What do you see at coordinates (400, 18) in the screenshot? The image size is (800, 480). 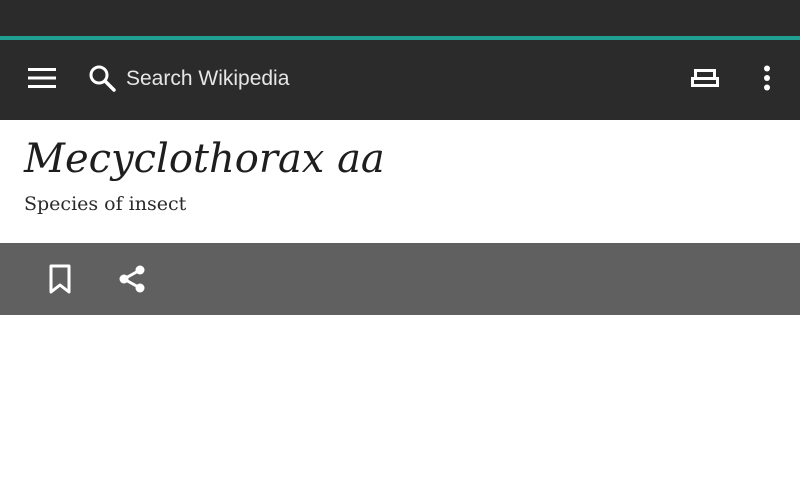 I see `status-bar` at bounding box center [400, 18].